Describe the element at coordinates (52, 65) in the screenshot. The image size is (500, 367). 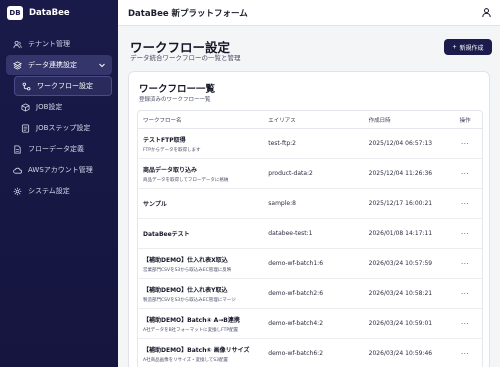
I see `sidebar-item-label: データ連携設定` at that location.